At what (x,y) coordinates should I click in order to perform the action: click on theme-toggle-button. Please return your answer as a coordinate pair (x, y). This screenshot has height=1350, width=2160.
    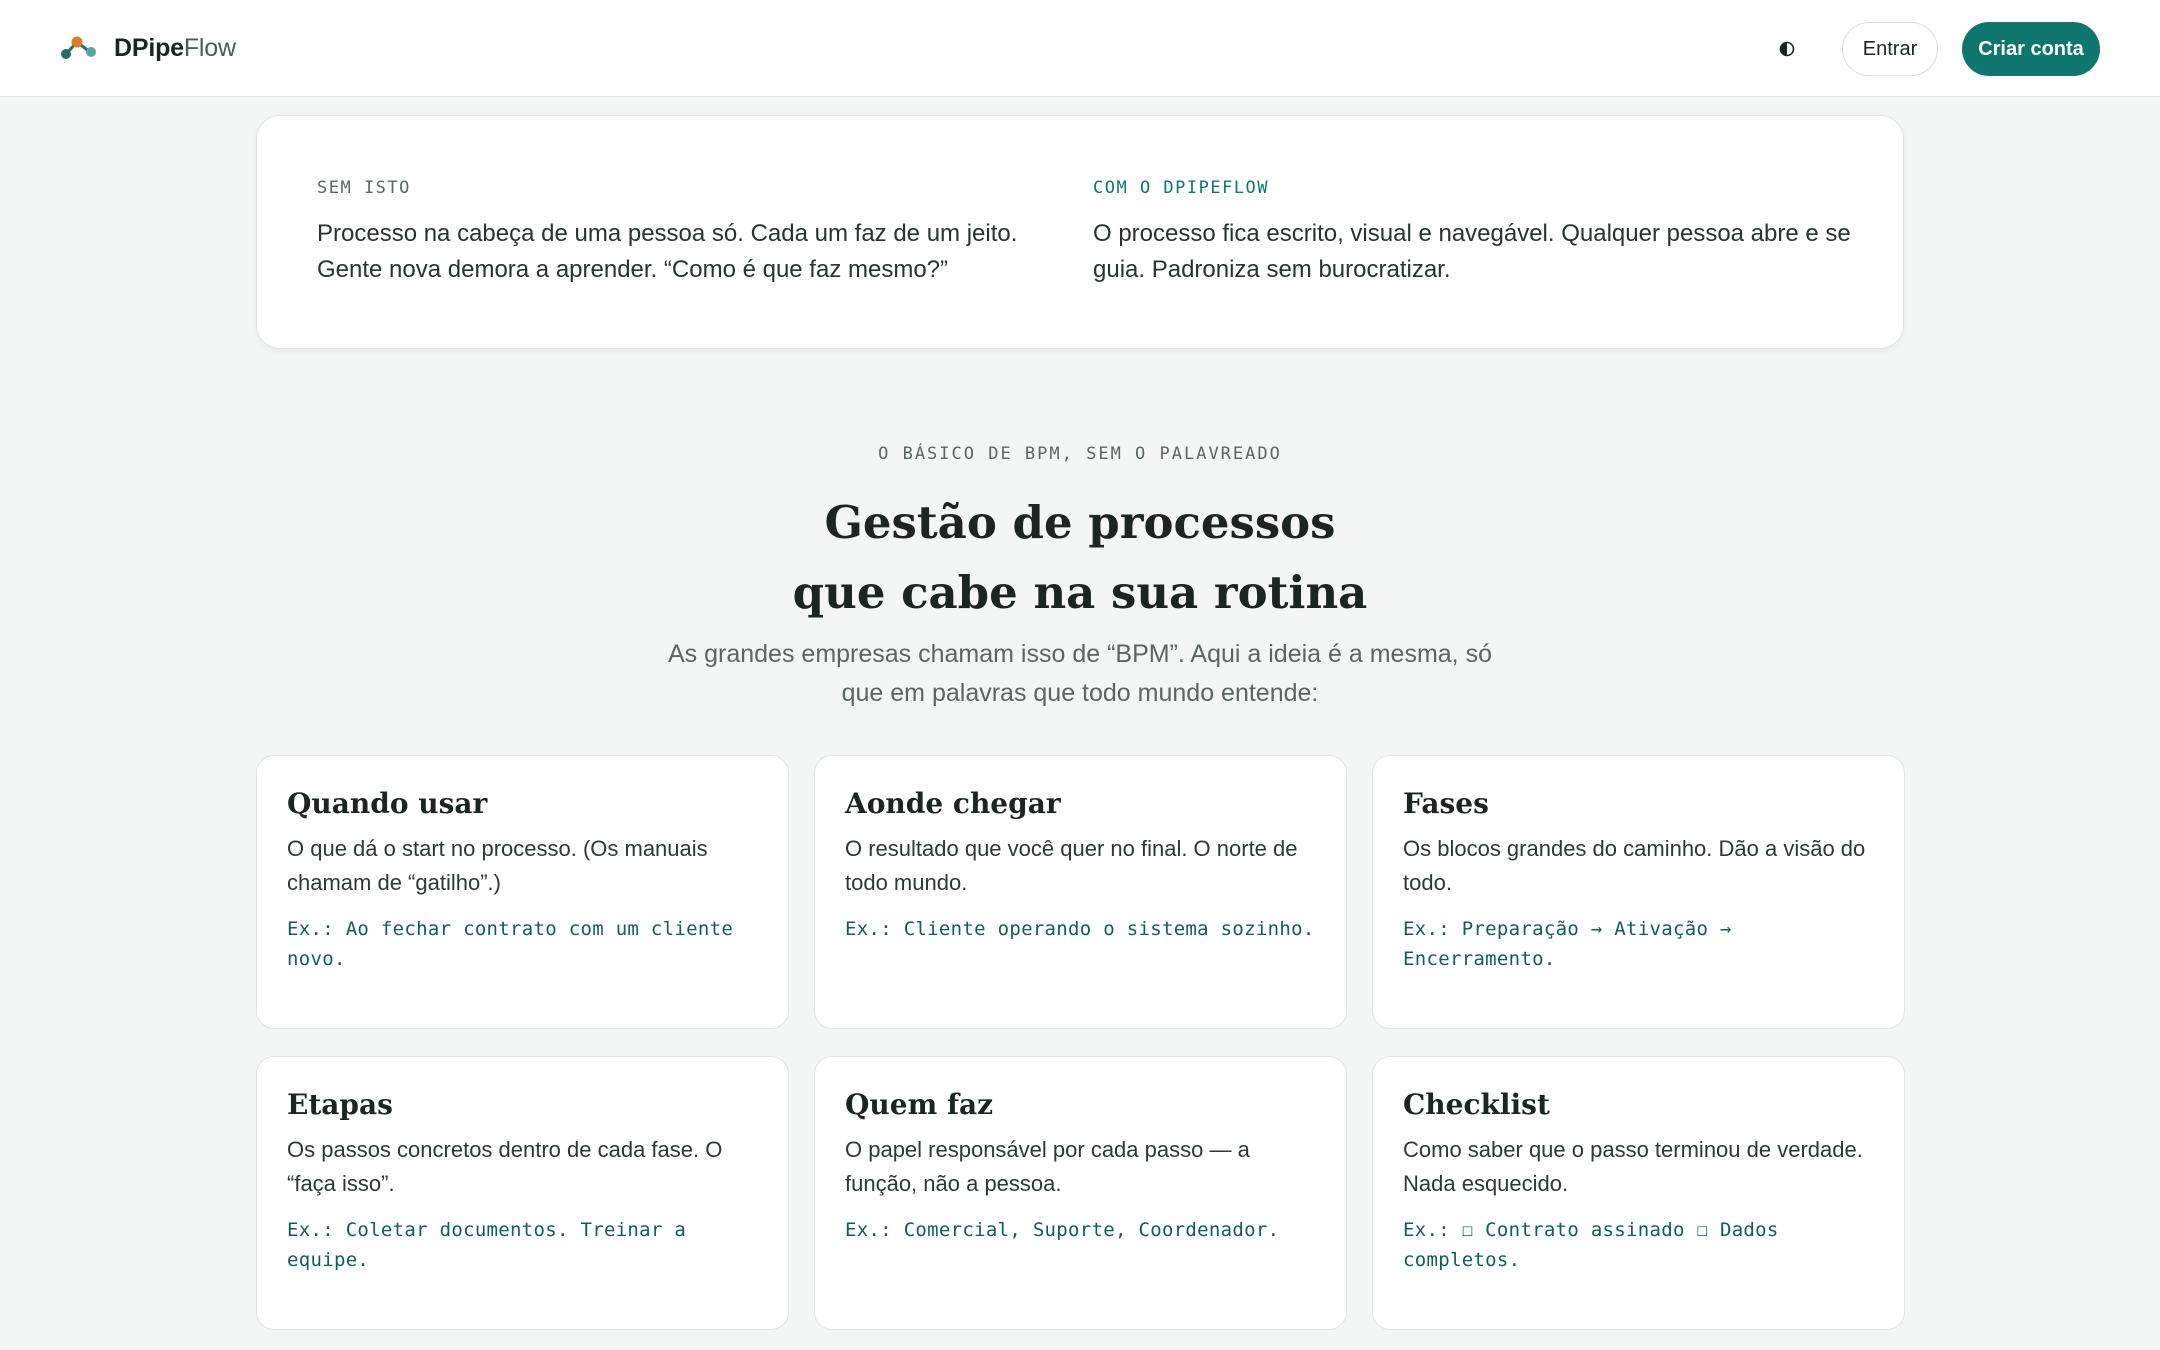
    Looking at the image, I should click on (1787, 49).